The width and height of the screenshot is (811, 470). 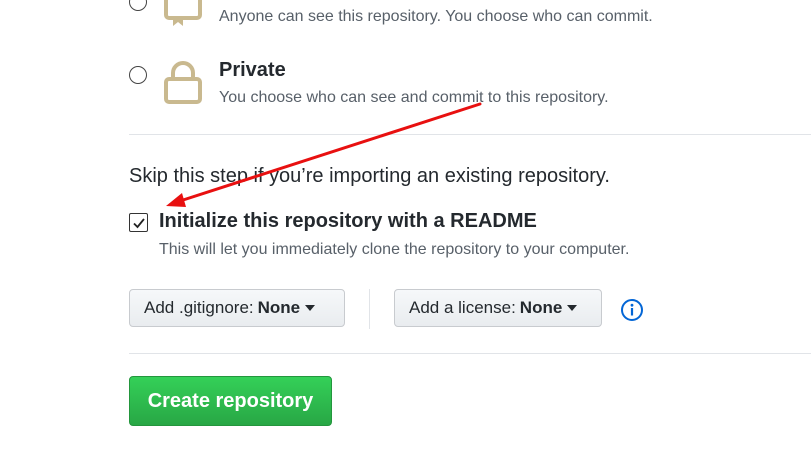 What do you see at coordinates (138, 75) in the screenshot?
I see `private-radio` at bounding box center [138, 75].